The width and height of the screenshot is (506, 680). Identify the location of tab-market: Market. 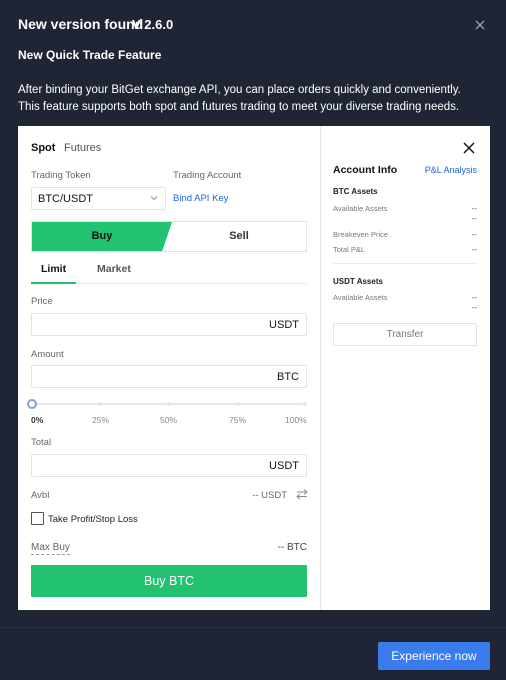
(114, 269).